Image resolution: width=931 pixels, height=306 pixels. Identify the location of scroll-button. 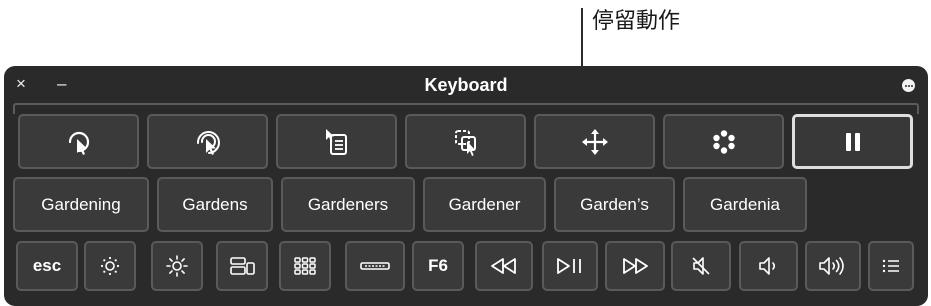
(594, 141).